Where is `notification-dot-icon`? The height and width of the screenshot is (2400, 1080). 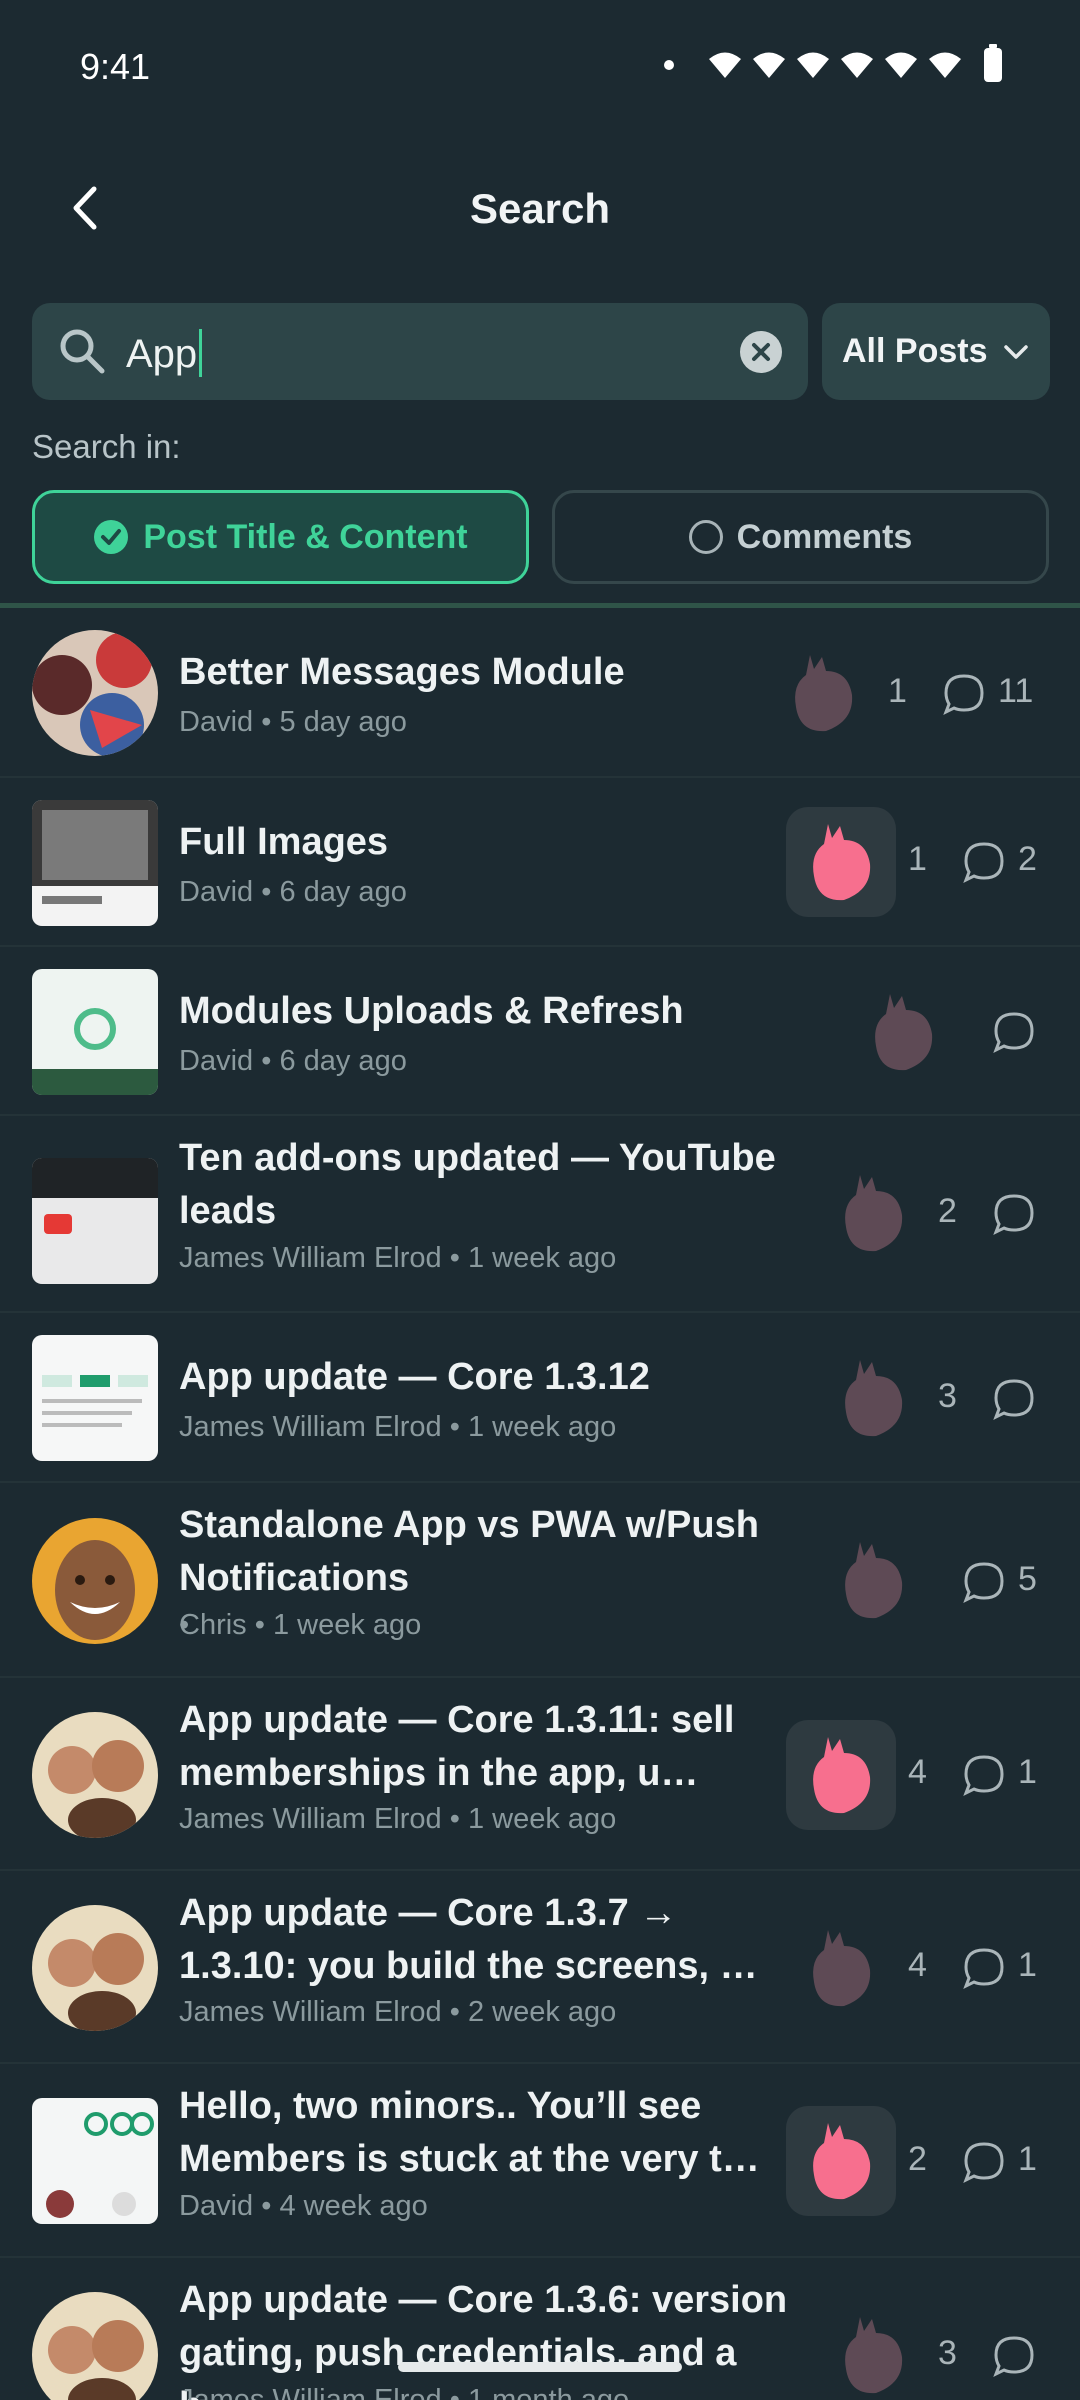
notification-dot-icon is located at coordinates (669, 65).